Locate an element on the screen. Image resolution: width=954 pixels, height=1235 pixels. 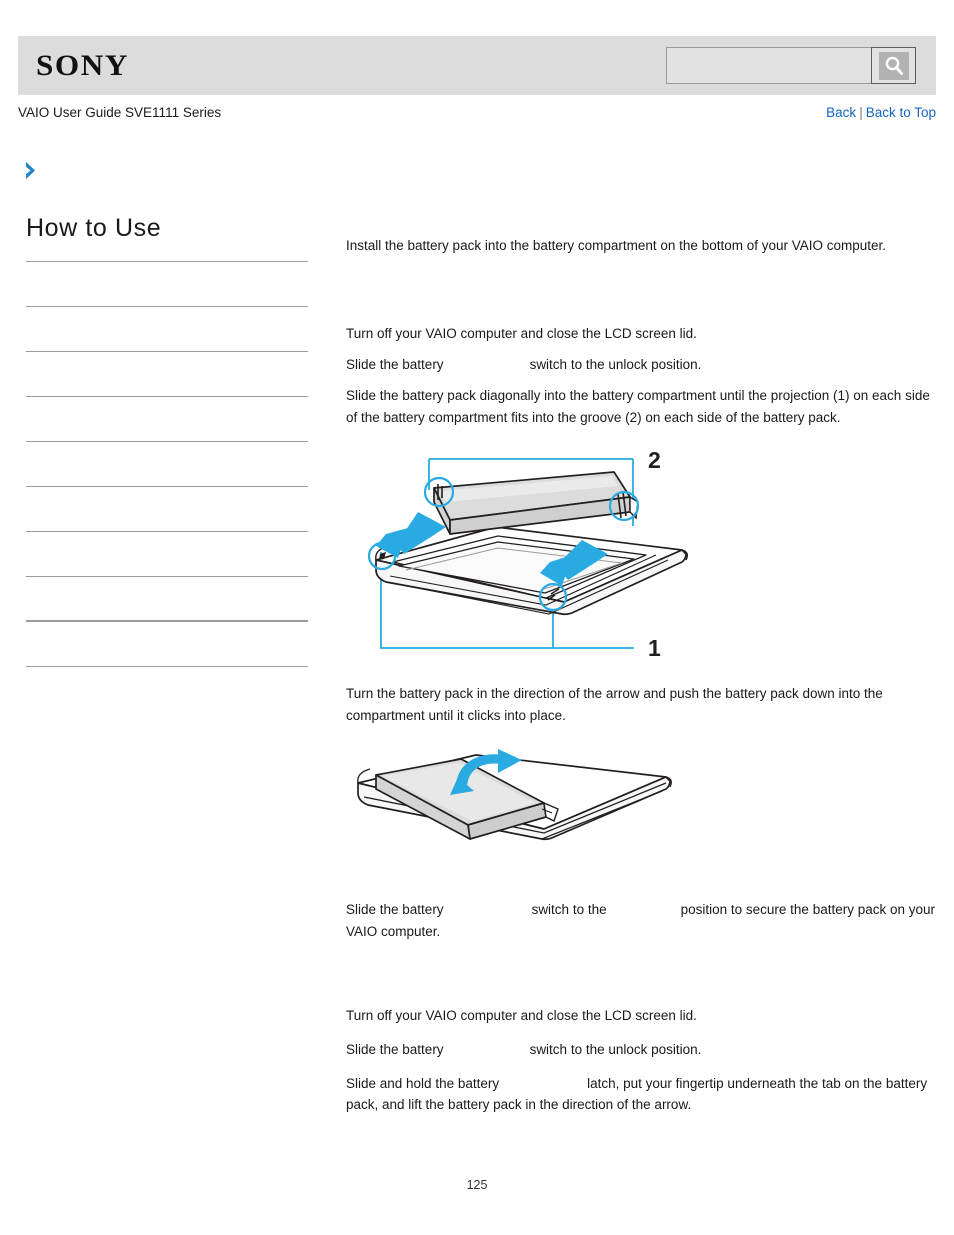
search-input is located at coordinates (768, 65).